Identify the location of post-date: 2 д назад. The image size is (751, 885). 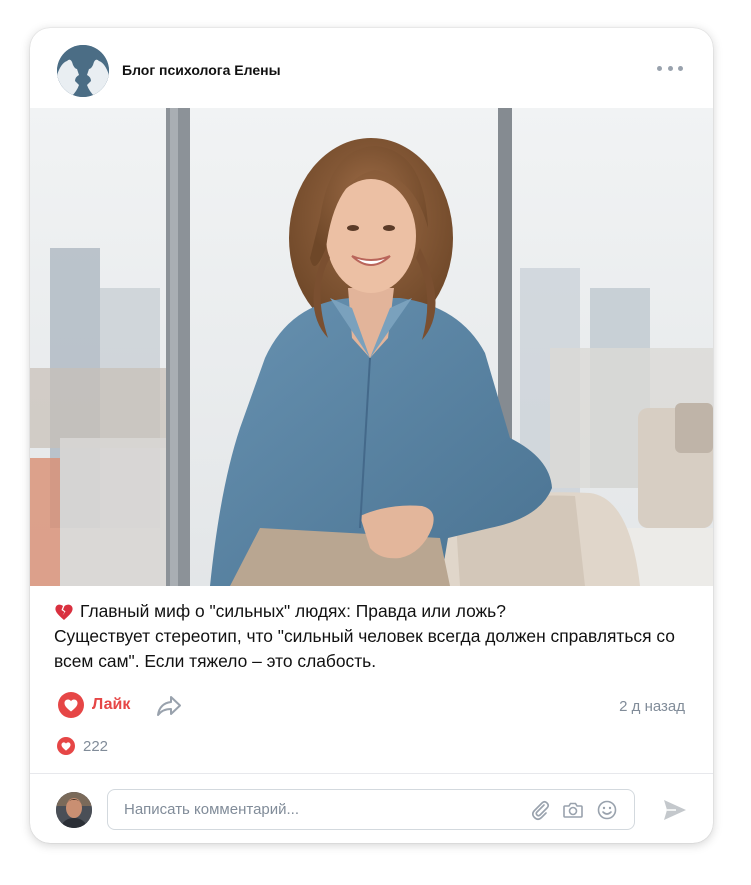
(652, 706).